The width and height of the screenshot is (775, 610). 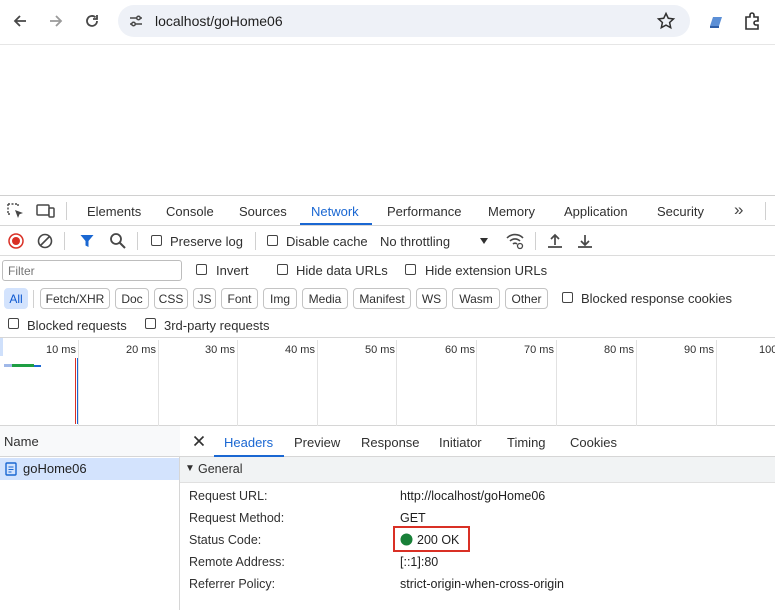 I want to click on tab-headers: Headers, so click(x=248, y=442).